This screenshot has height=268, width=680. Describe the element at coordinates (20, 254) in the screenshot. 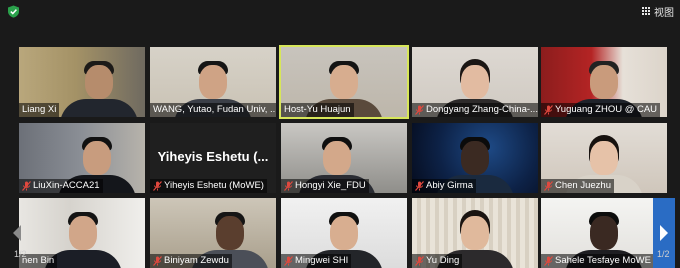

I see `page-indicator-left: 1/2` at that location.